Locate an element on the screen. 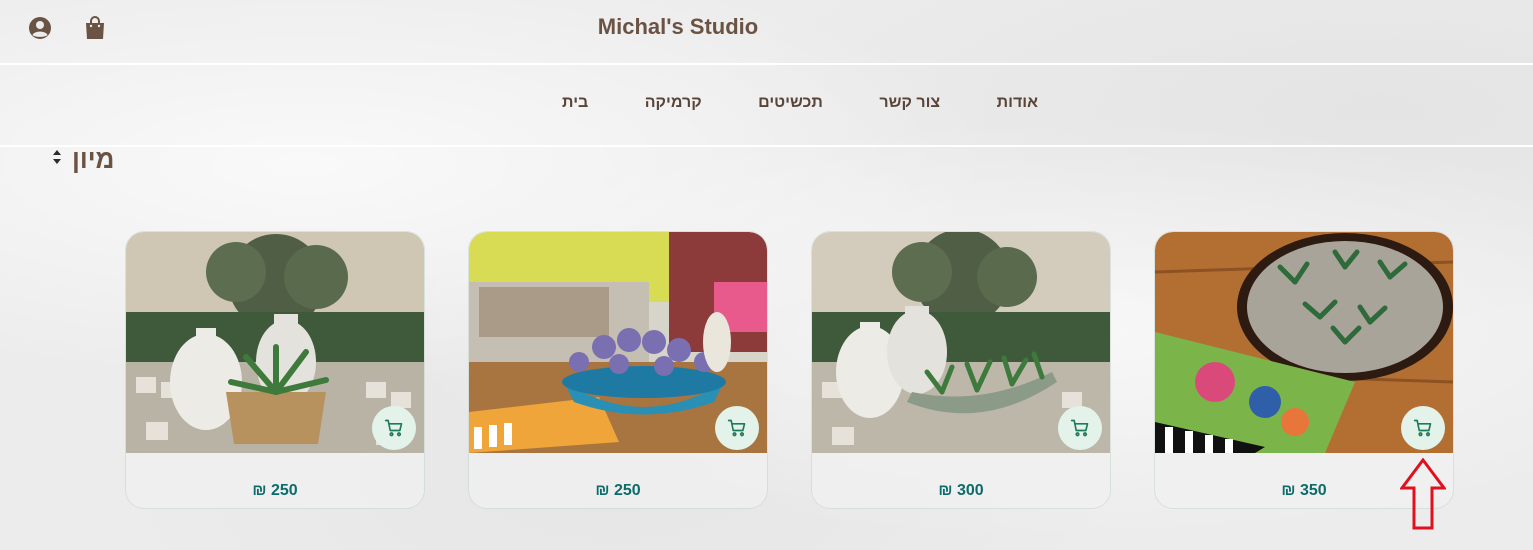 The image size is (1533, 550). account-icon is located at coordinates (40, 28).